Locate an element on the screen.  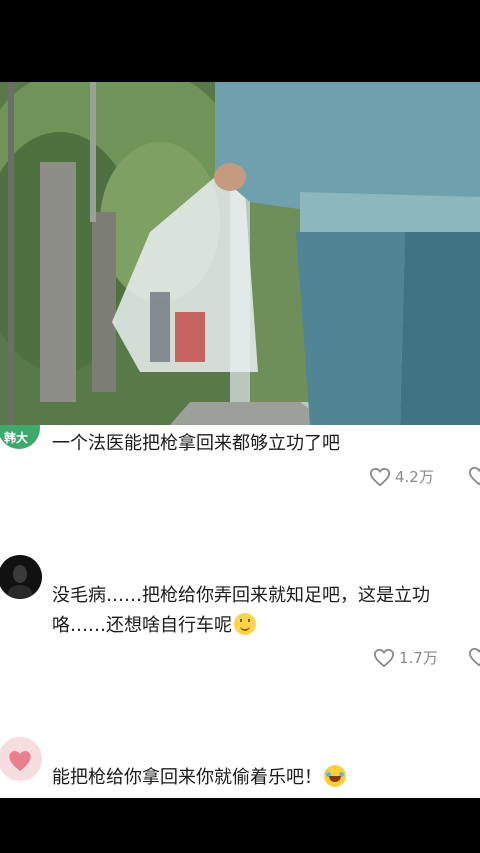
comment-line: 没毛病……把枪给你弄回来就知足吧，这是立功 is located at coordinates (241, 595).